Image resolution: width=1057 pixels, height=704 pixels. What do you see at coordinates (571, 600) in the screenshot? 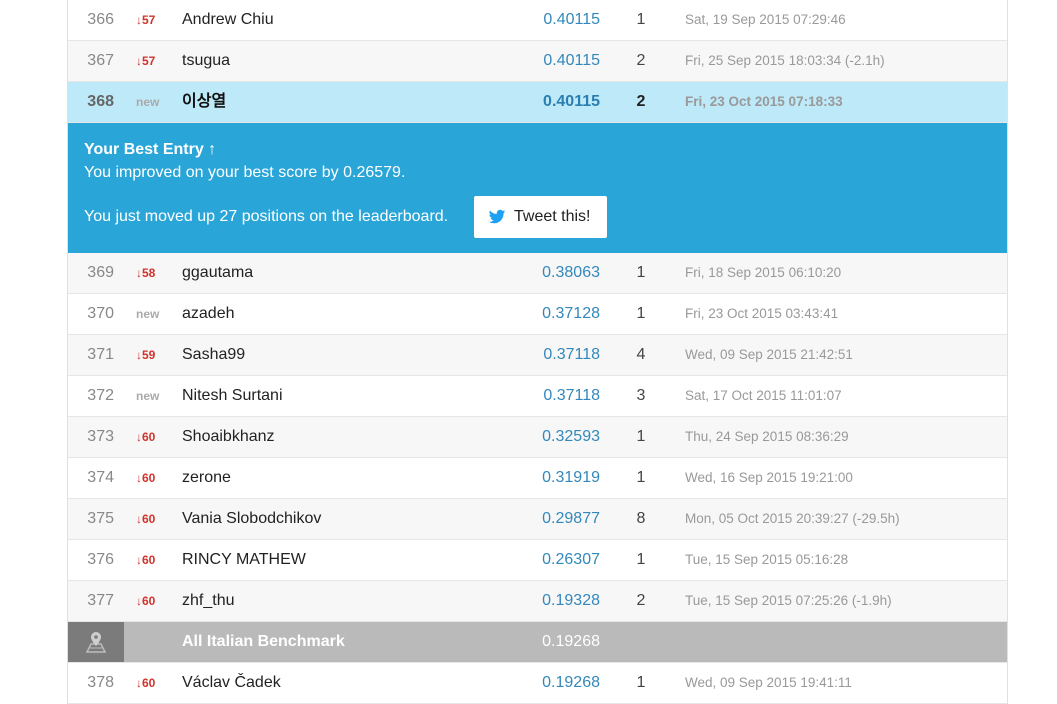
I see `score: 0.19328` at bounding box center [571, 600].